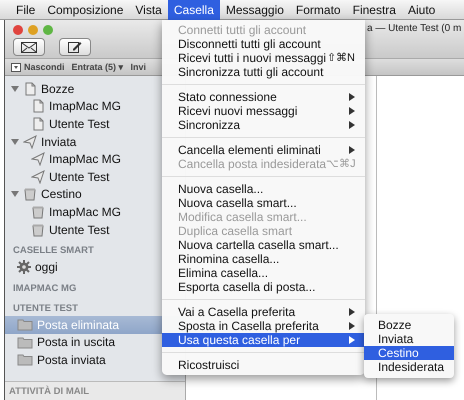 The width and height of the screenshot is (464, 400). I want to click on menu-bar-item: Messaggio, so click(255, 10).